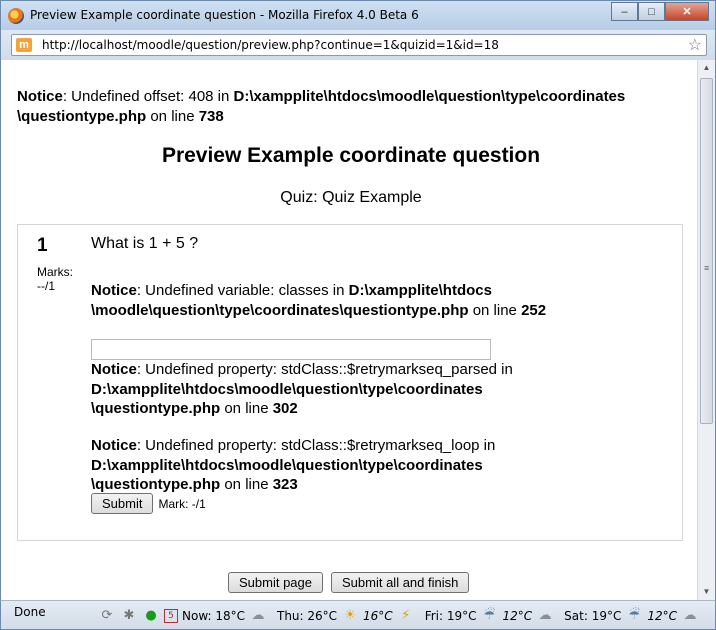  What do you see at coordinates (706, 251) in the screenshot?
I see `scrollbar-thumb: ≡` at bounding box center [706, 251].